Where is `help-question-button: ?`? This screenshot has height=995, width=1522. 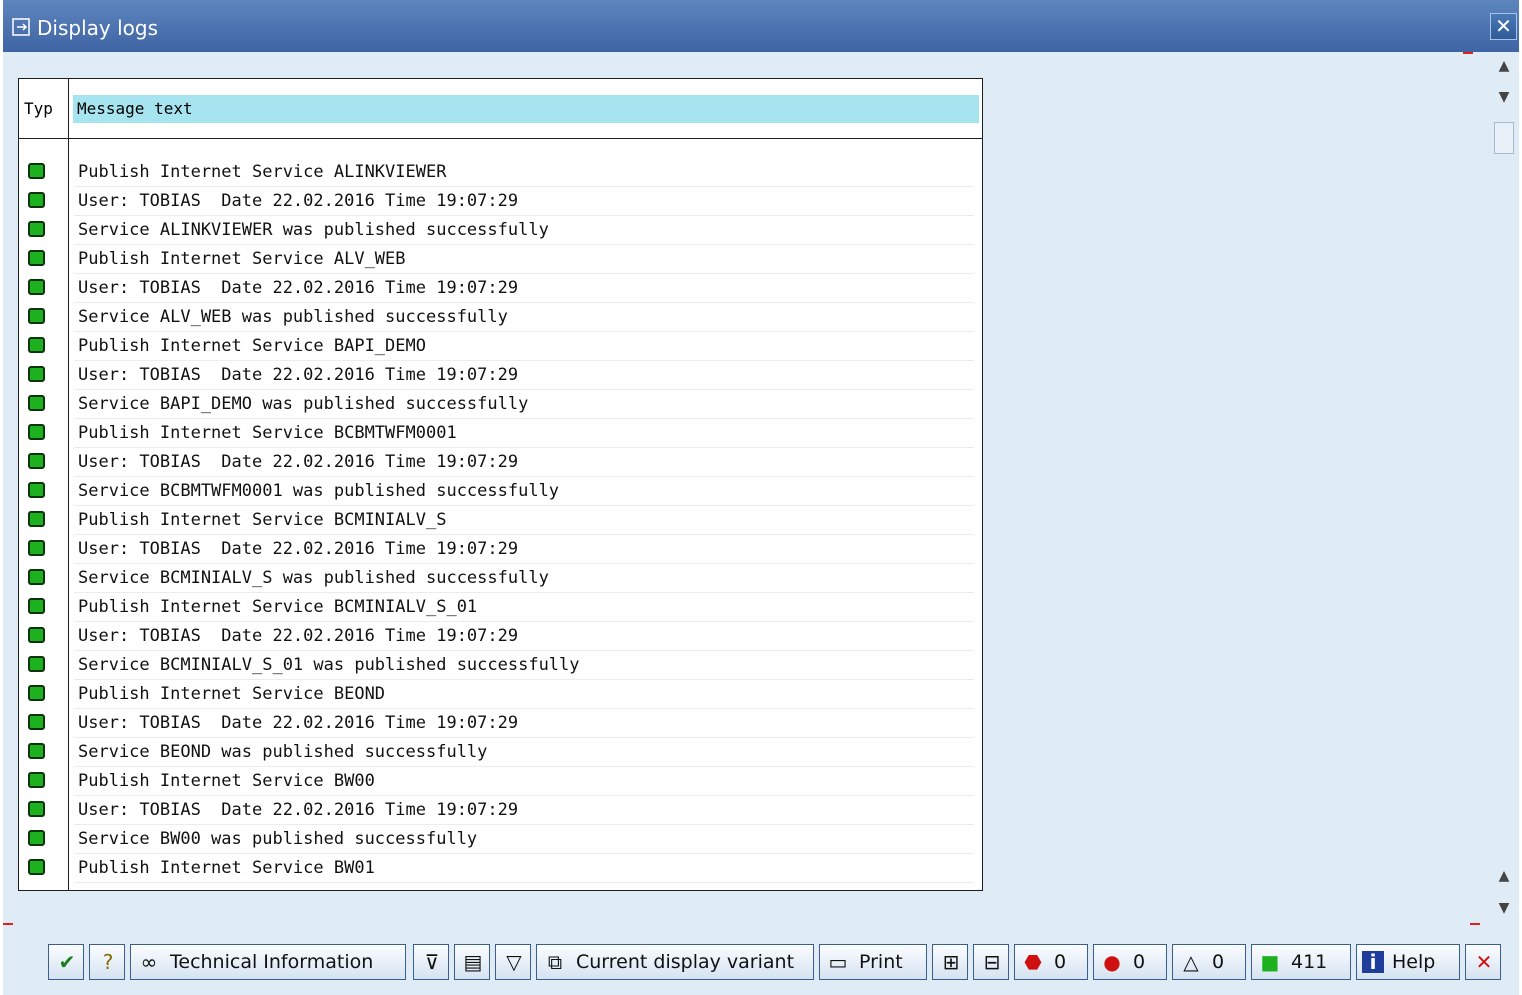
help-question-button: ? is located at coordinates (107, 962).